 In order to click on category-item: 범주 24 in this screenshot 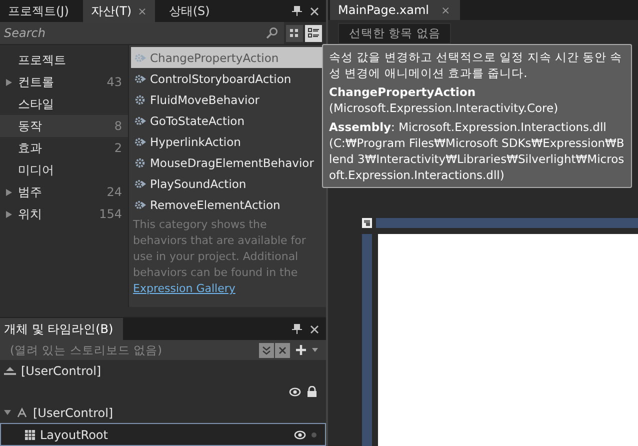, I will do `click(64, 192)`.